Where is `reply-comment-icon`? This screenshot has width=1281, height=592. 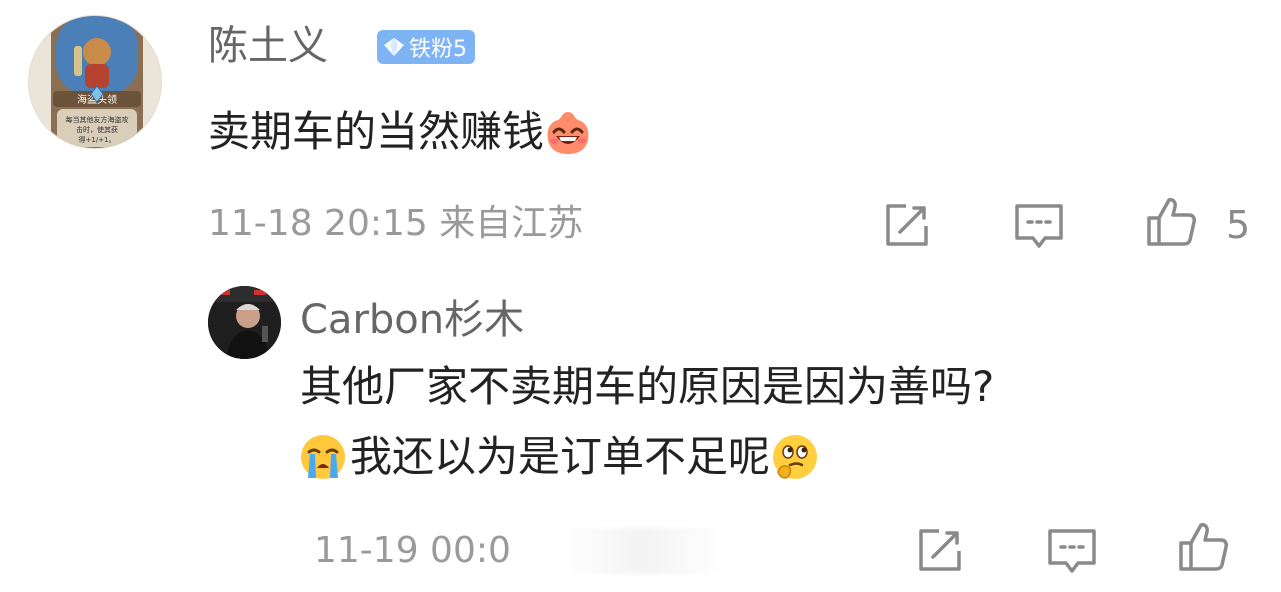
reply-comment-icon is located at coordinates (1072, 551).